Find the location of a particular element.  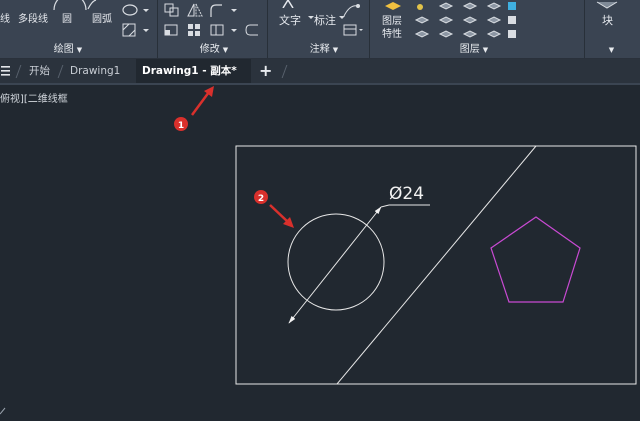

ucs-icon is located at coordinates (3, 411).